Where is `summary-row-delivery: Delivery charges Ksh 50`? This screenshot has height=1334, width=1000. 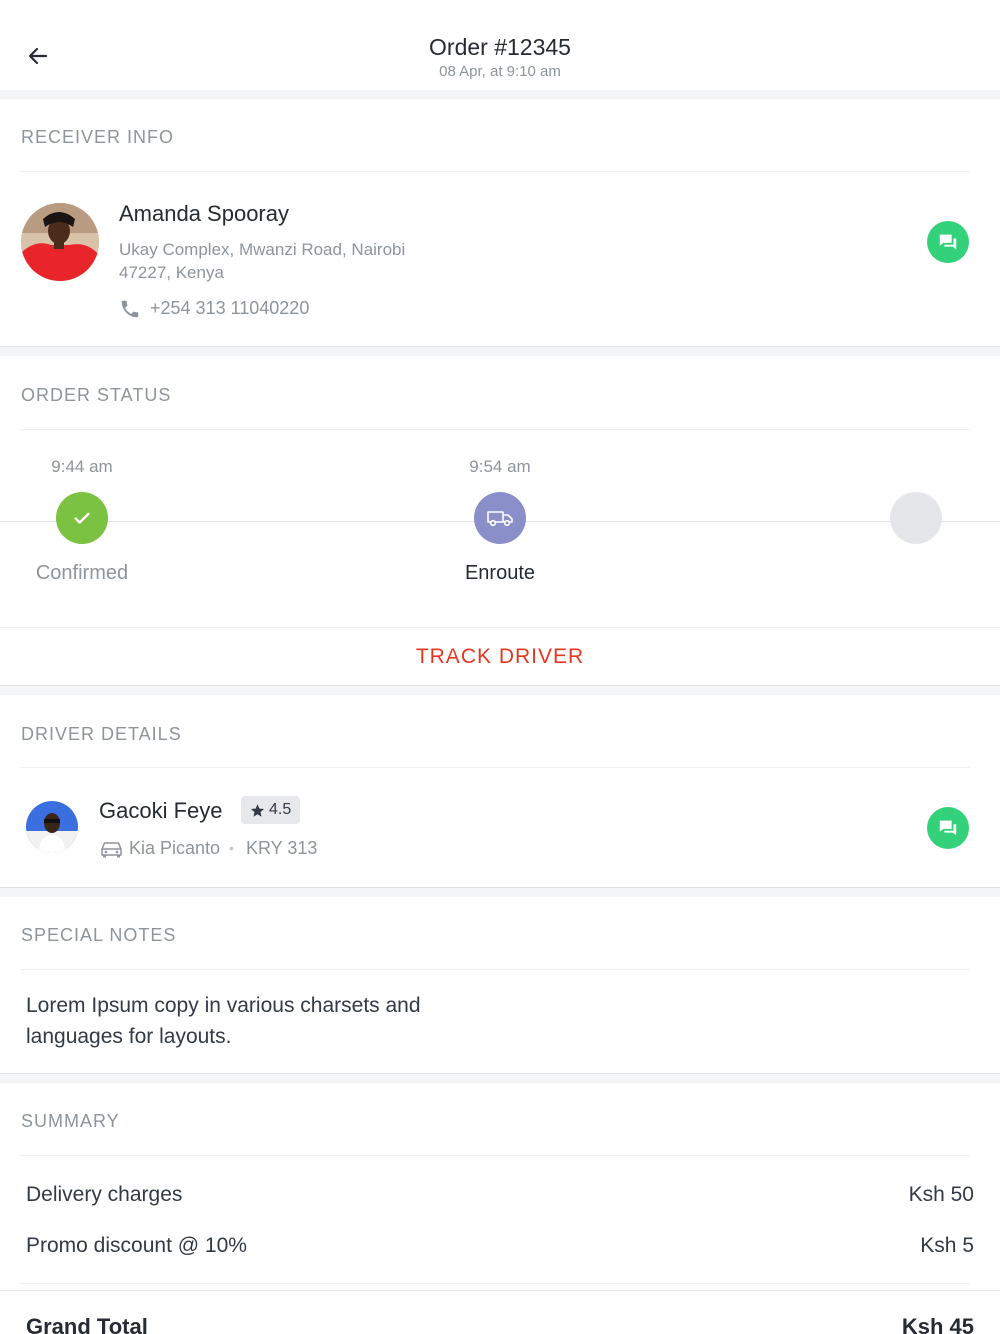 summary-row-delivery: Delivery charges Ksh 50 is located at coordinates (500, 1195).